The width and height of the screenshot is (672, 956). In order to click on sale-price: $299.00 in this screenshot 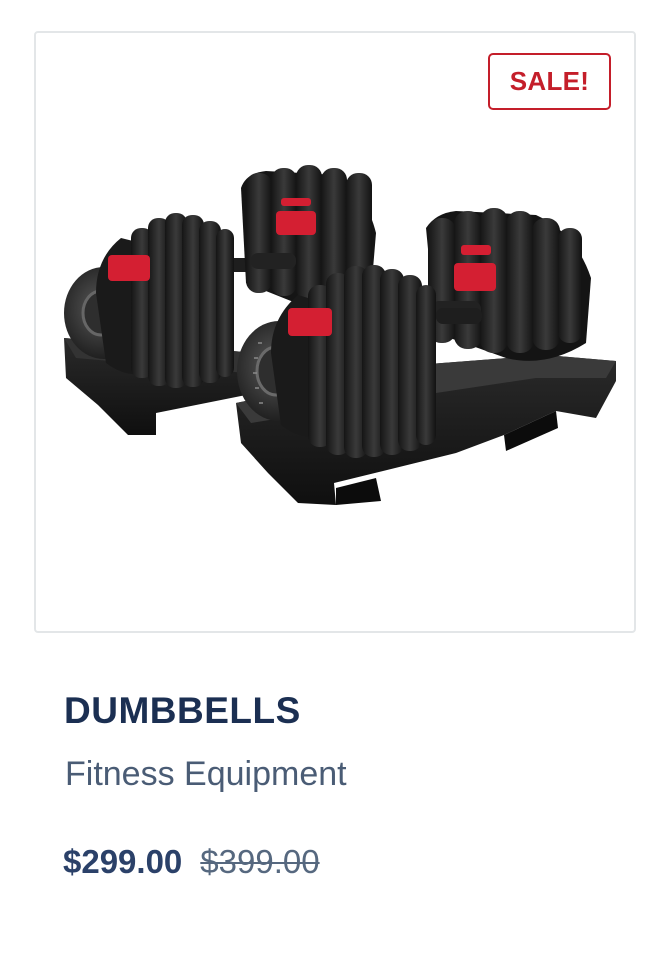, I will do `click(123, 861)`.